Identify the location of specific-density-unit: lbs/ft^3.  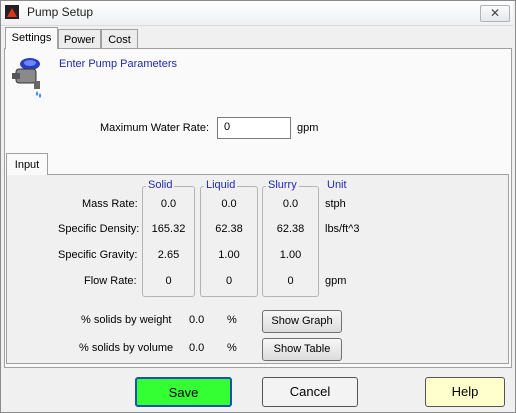
(342, 229).